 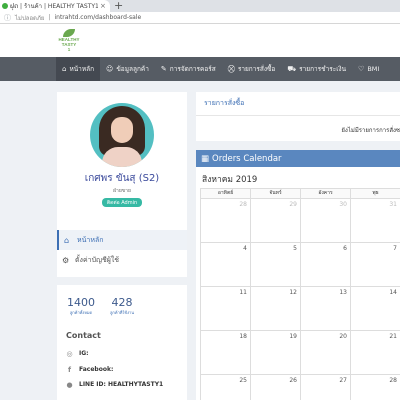 I want to click on sidebar-item-label: ตั้งค่าบัญชีผู้ใช้, so click(x=97, y=259).